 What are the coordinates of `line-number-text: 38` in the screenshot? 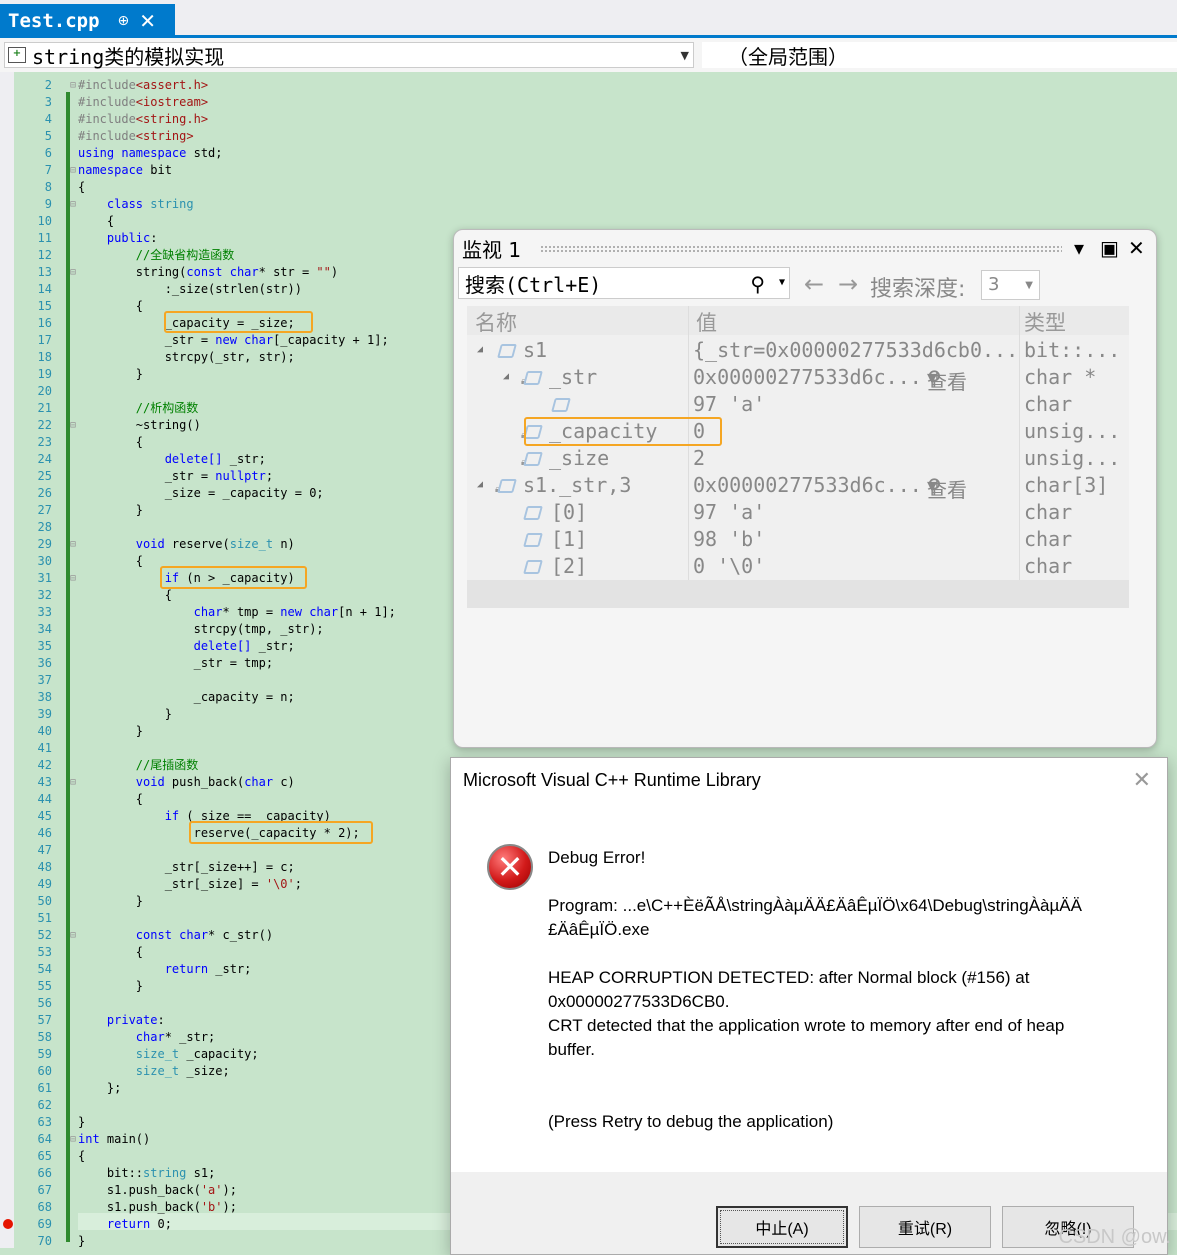 It's located at (44, 697).